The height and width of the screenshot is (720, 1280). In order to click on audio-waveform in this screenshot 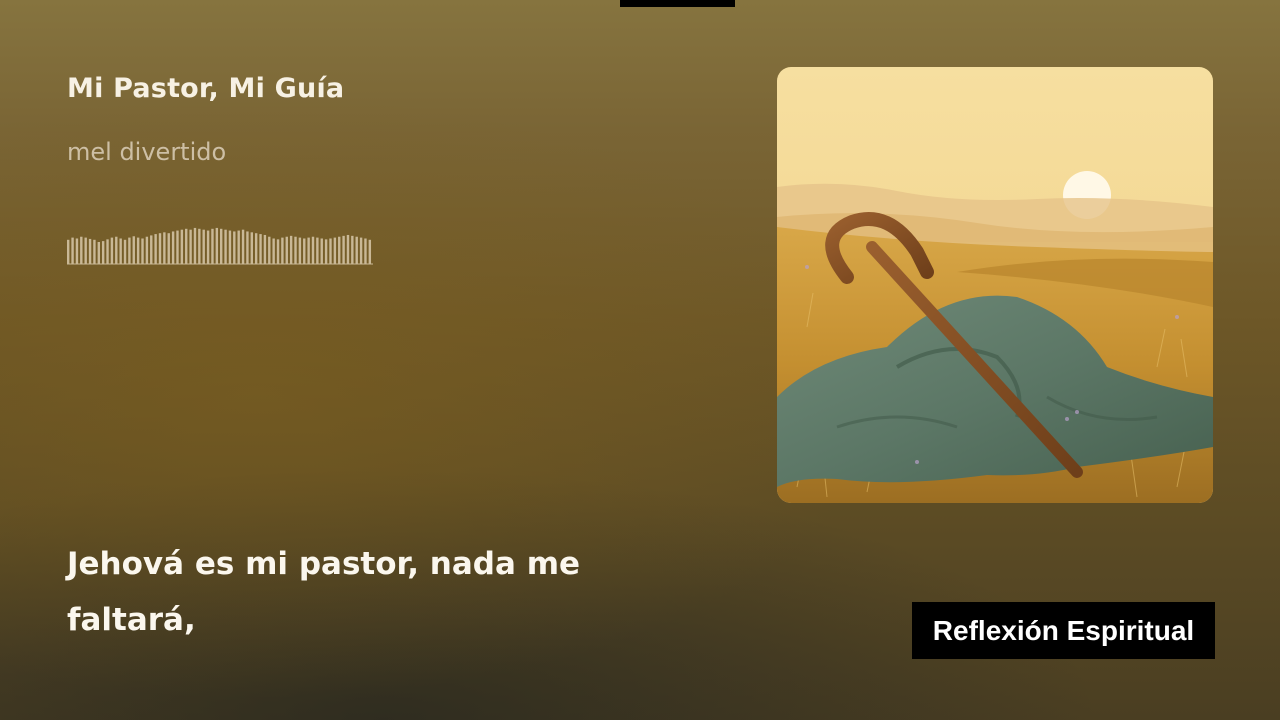, I will do `click(220, 246)`.